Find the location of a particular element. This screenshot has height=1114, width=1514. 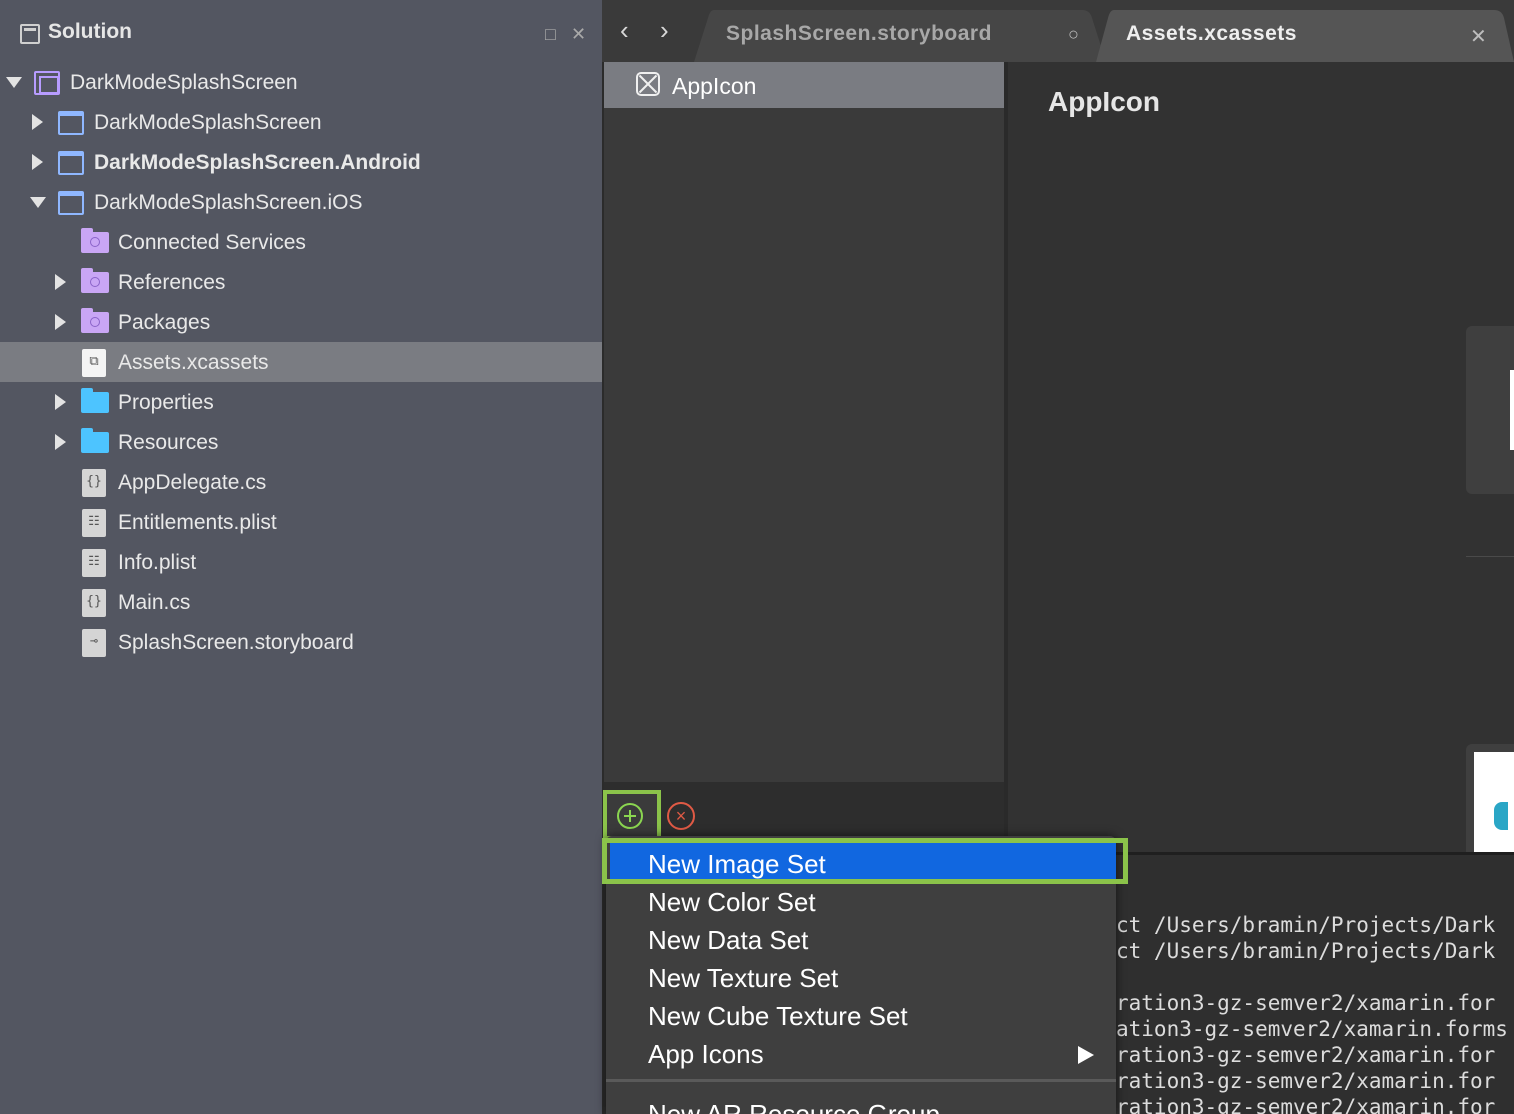

menu-item-app-icons: App Icons is located at coordinates (861, 1051).